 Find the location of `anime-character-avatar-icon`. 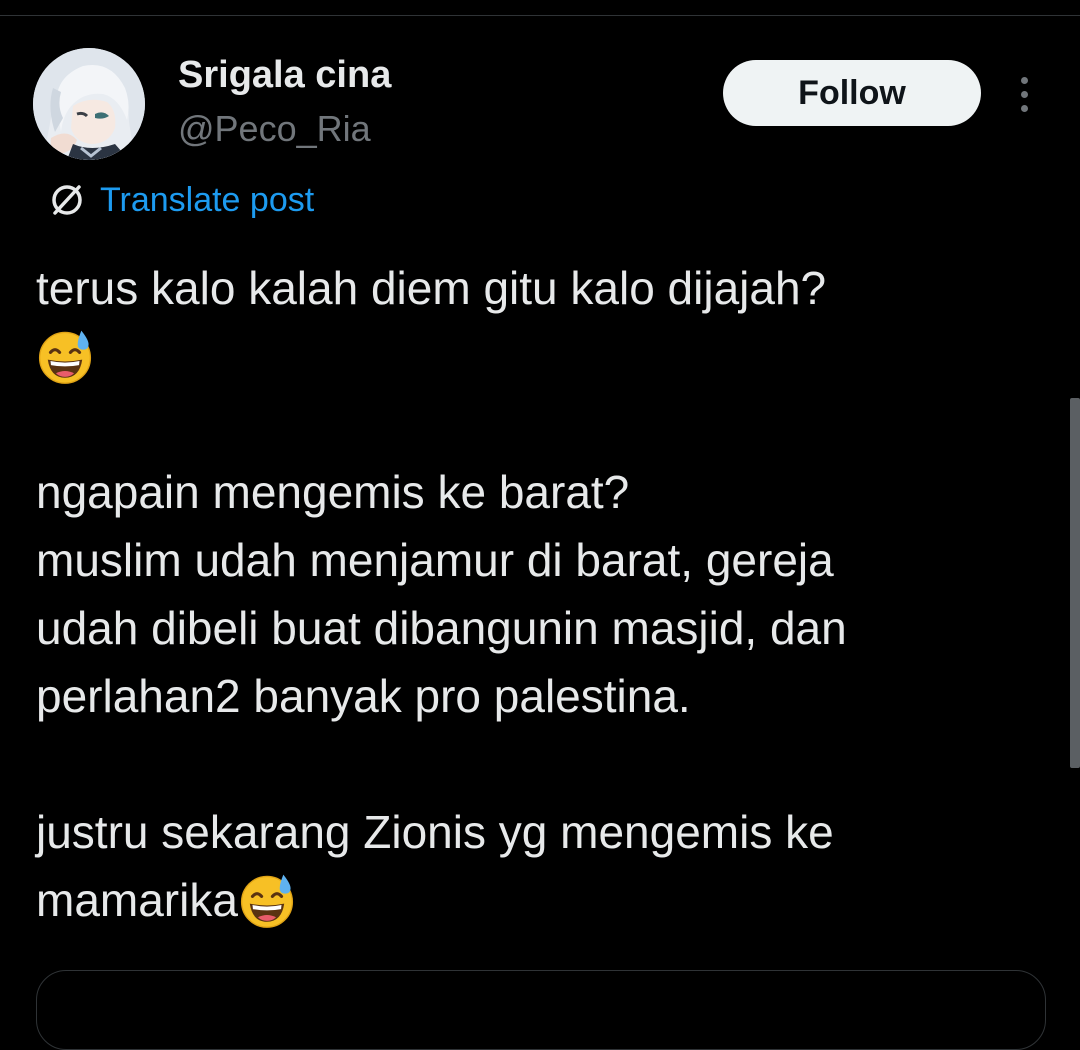

anime-character-avatar-icon is located at coordinates (89, 104).